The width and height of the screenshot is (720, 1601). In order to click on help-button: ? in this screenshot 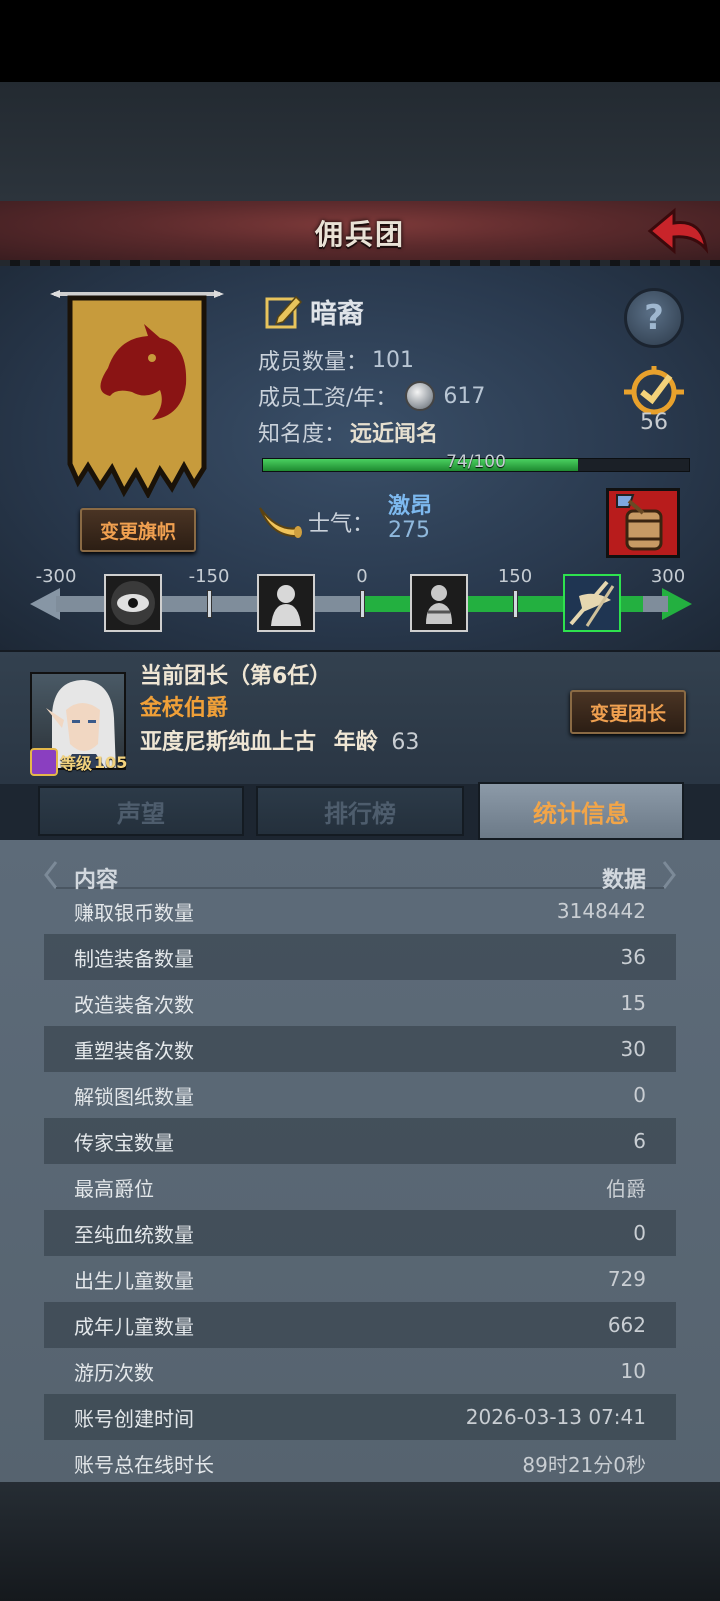, I will do `click(654, 318)`.